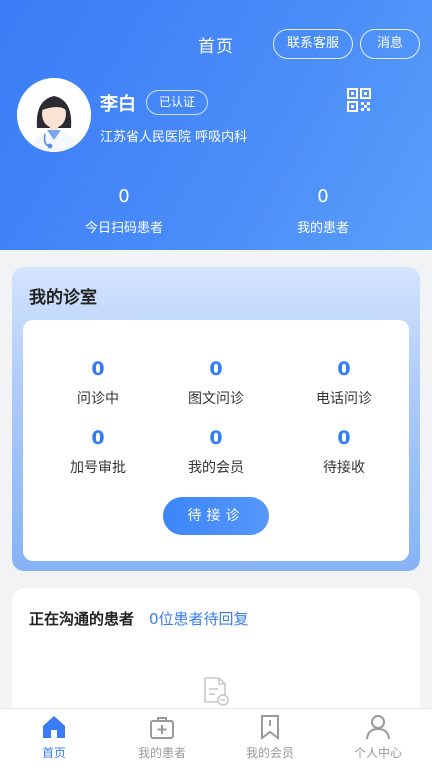 The image size is (432, 768). I want to click on cell-label: 加号审批, so click(98, 468).